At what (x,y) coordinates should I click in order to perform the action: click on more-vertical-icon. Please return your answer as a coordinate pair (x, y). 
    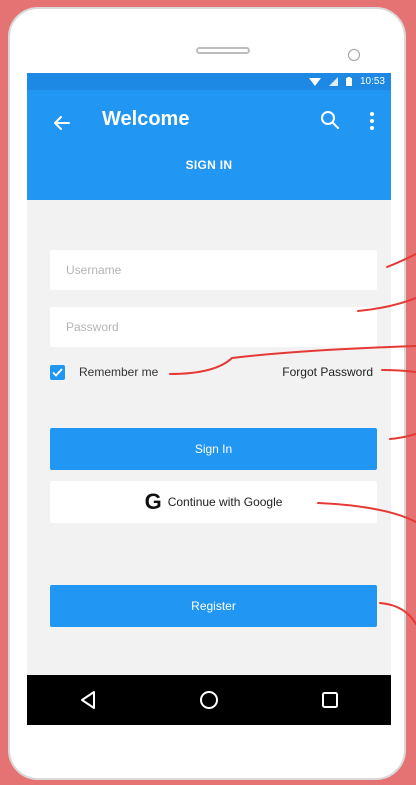
    Looking at the image, I should click on (372, 121).